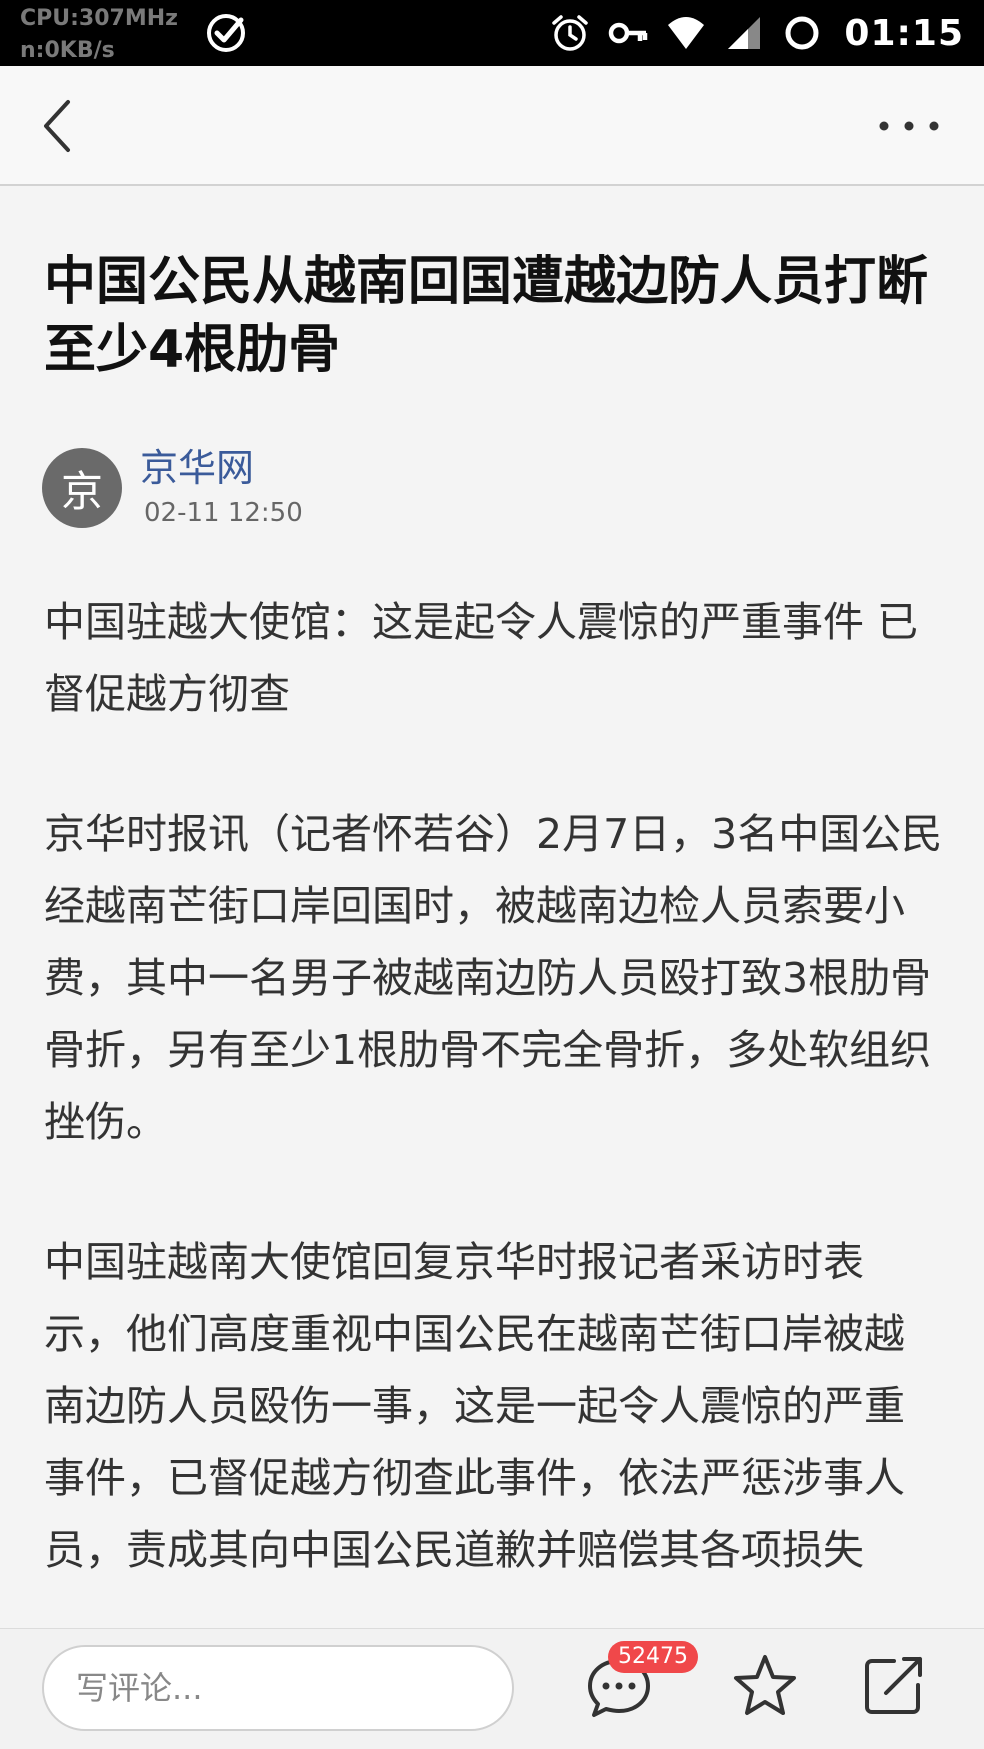 Image resolution: width=984 pixels, height=1749 pixels. Describe the element at coordinates (570, 33) in the screenshot. I see `alarm-icon` at that location.